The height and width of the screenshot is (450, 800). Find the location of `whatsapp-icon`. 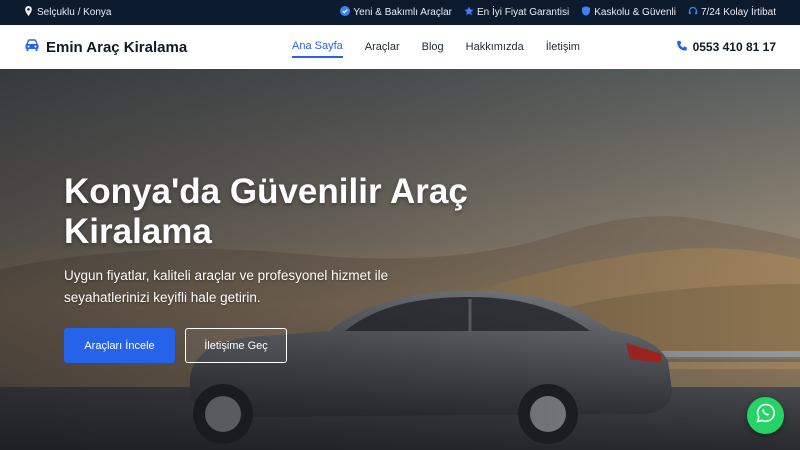

whatsapp-icon is located at coordinates (765, 415).